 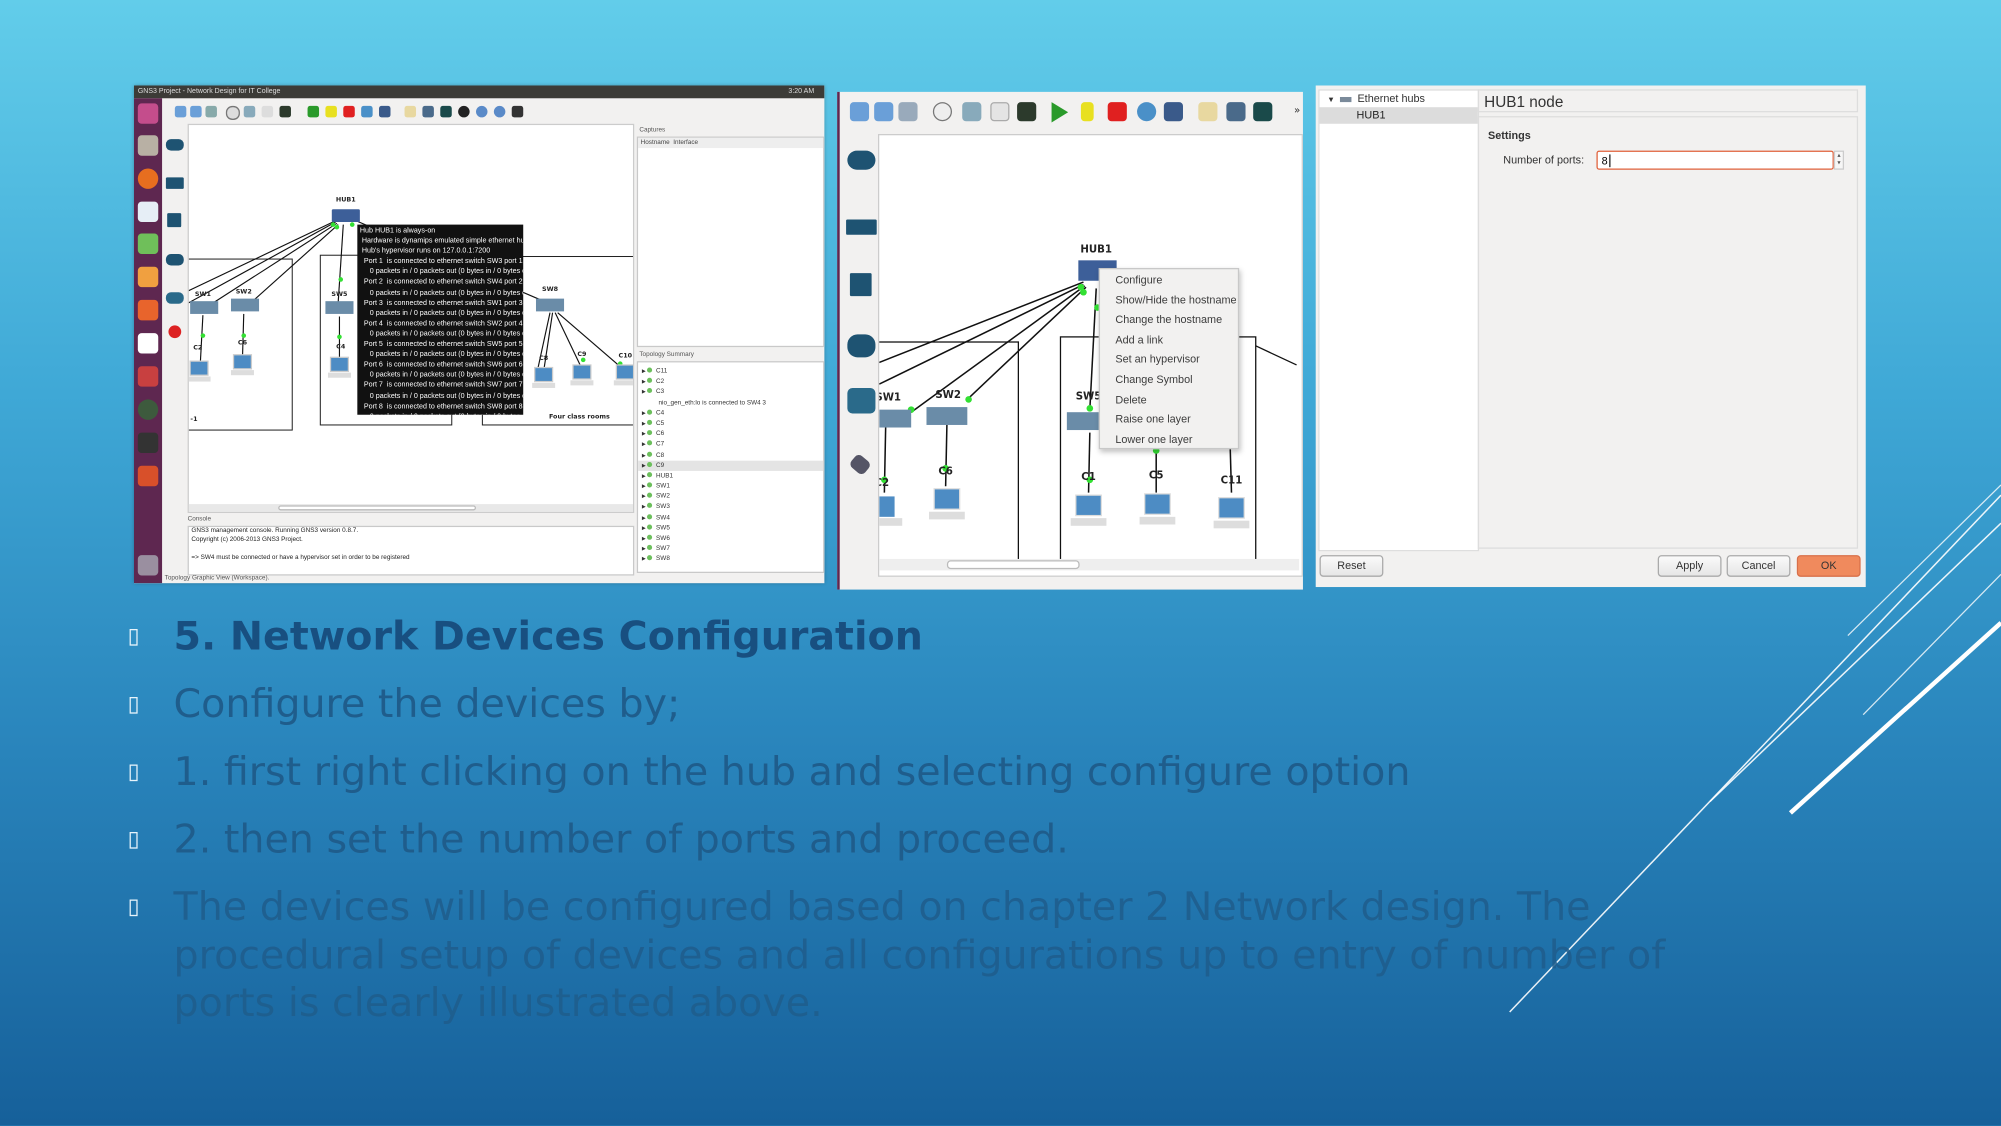 What do you see at coordinates (730, 538) in the screenshot?
I see `topology-item: ▶ SW6` at bounding box center [730, 538].